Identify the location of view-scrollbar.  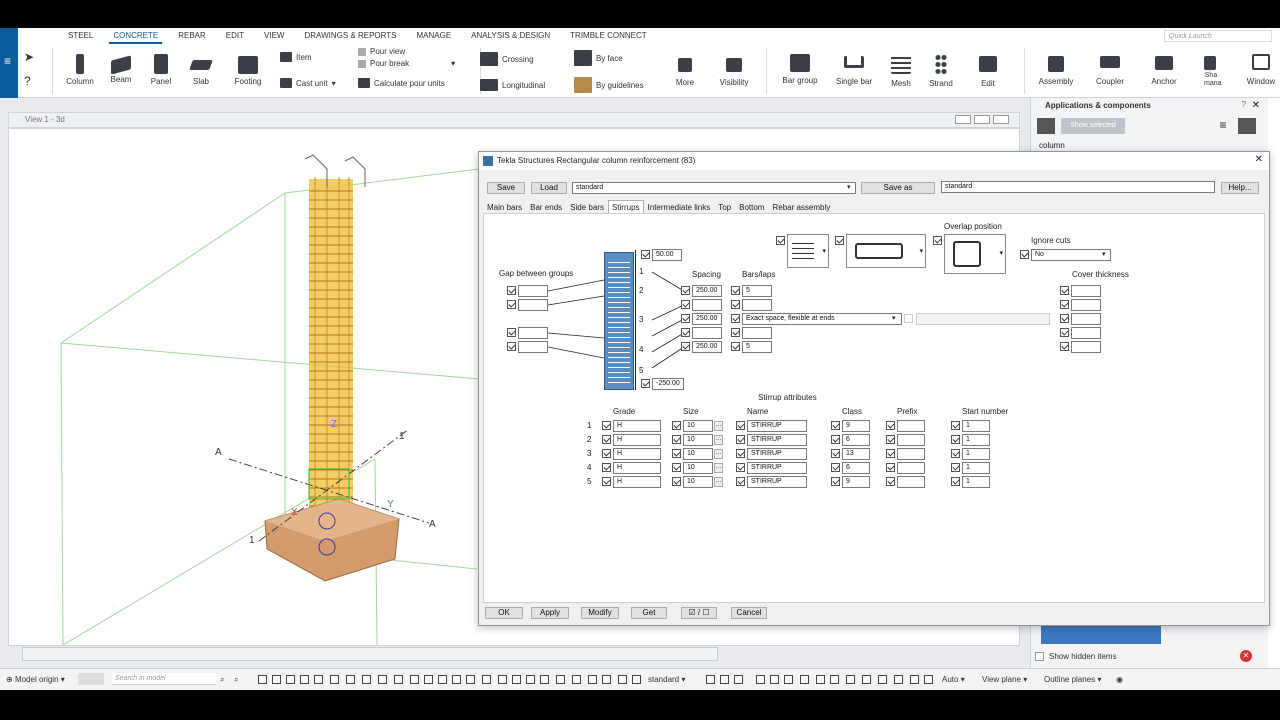
(370, 654).